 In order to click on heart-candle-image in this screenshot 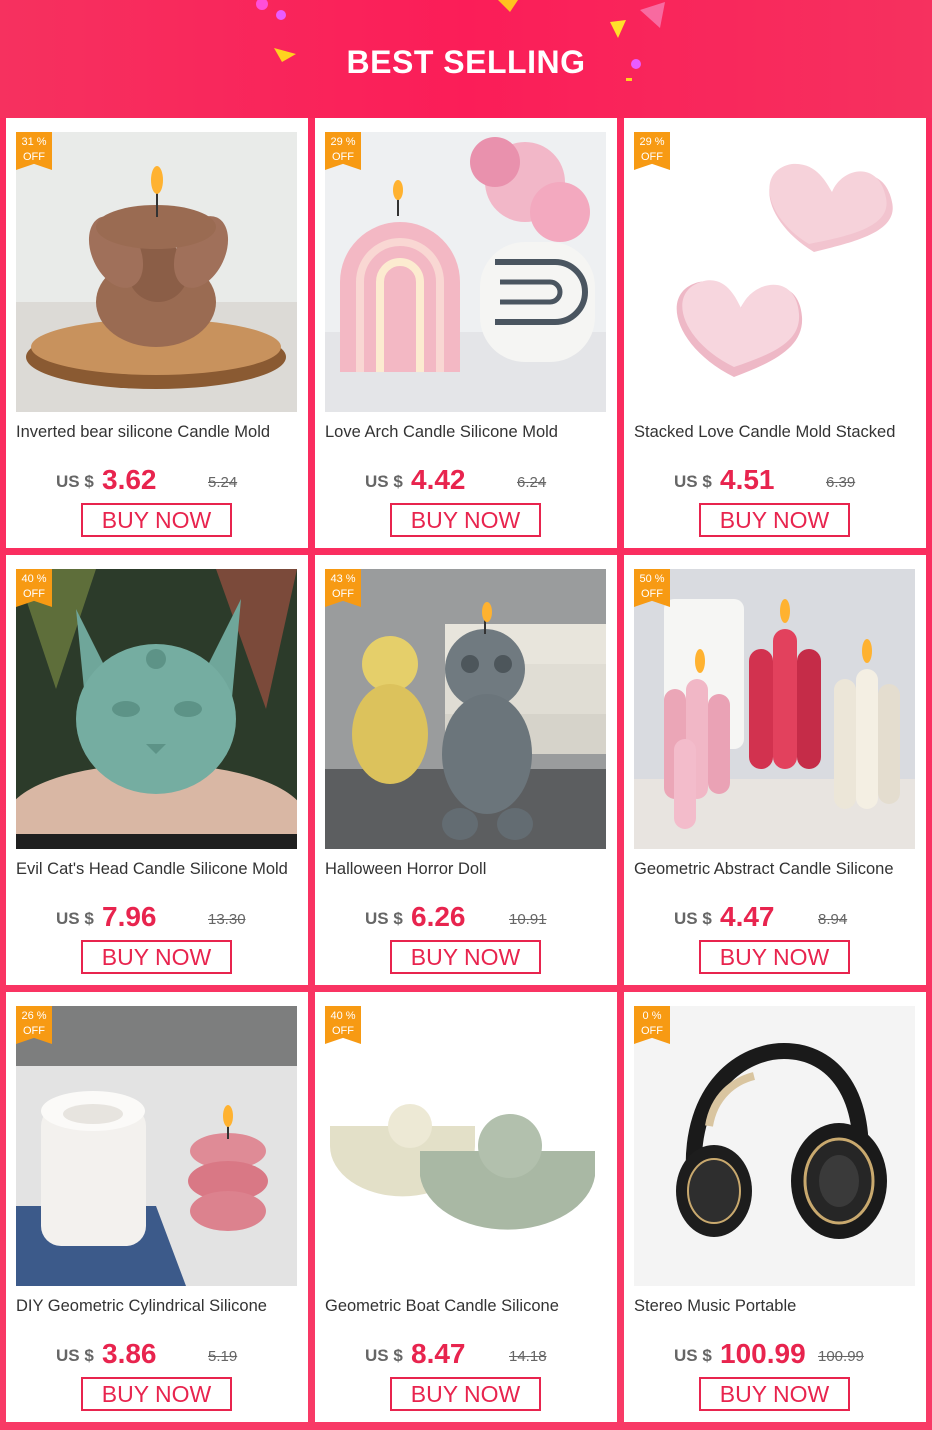, I will do `click(774, 272)`.